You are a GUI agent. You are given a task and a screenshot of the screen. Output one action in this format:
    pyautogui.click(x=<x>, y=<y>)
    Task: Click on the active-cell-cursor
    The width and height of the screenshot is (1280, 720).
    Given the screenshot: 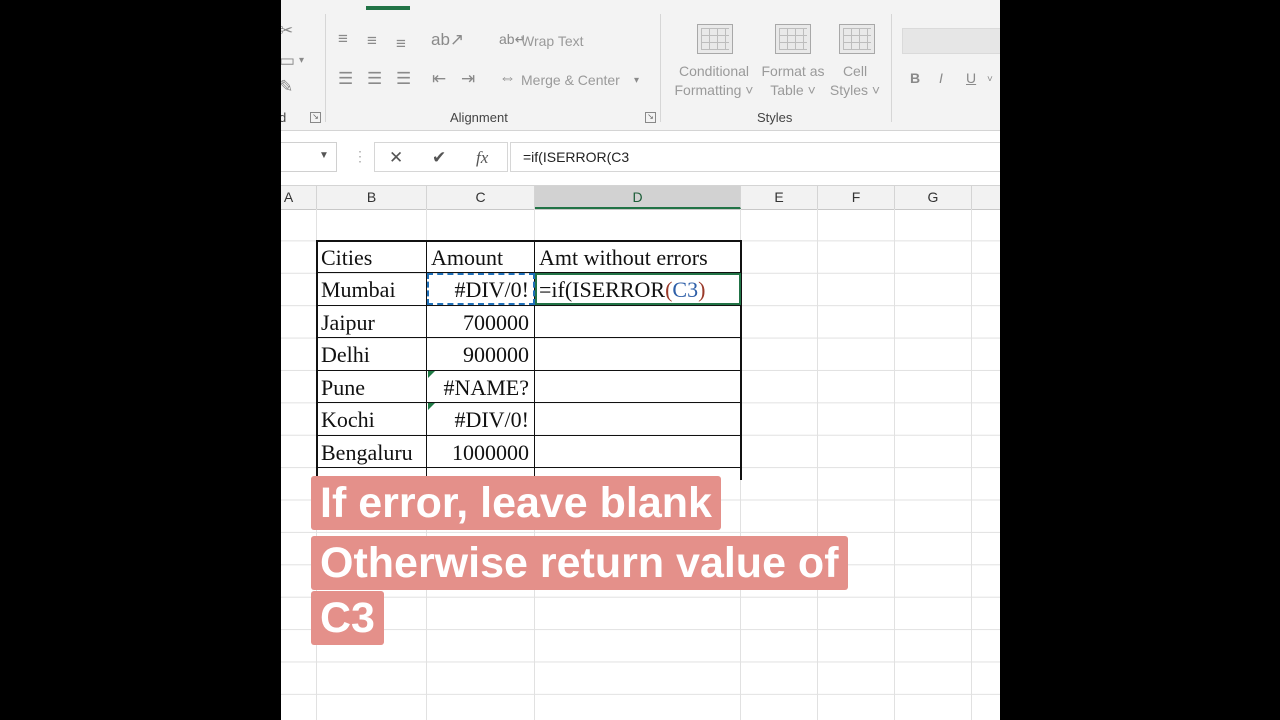 What is the action you would take?
    pyautogui.click(x=638, y=289)
    